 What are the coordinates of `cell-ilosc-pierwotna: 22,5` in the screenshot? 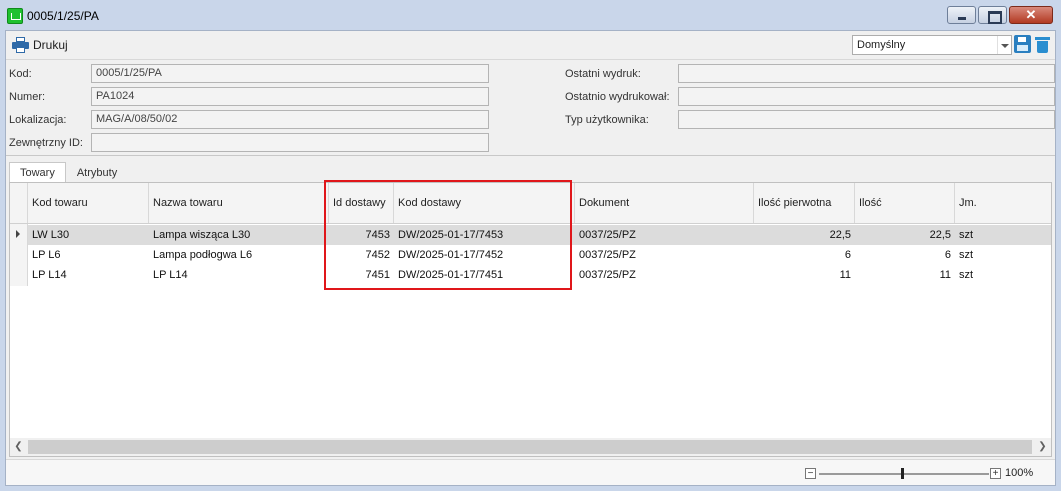 It's located at (840, 235).